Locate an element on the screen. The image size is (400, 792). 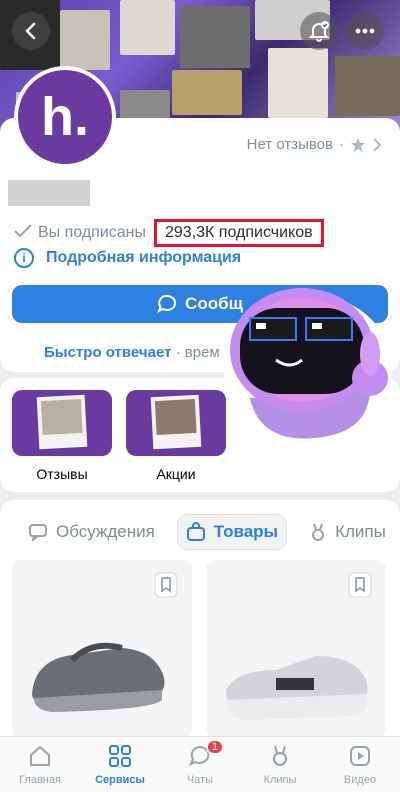
subscription-row: Вы подписаны 293,3К подписчиков is located at coordinates (169, 233).